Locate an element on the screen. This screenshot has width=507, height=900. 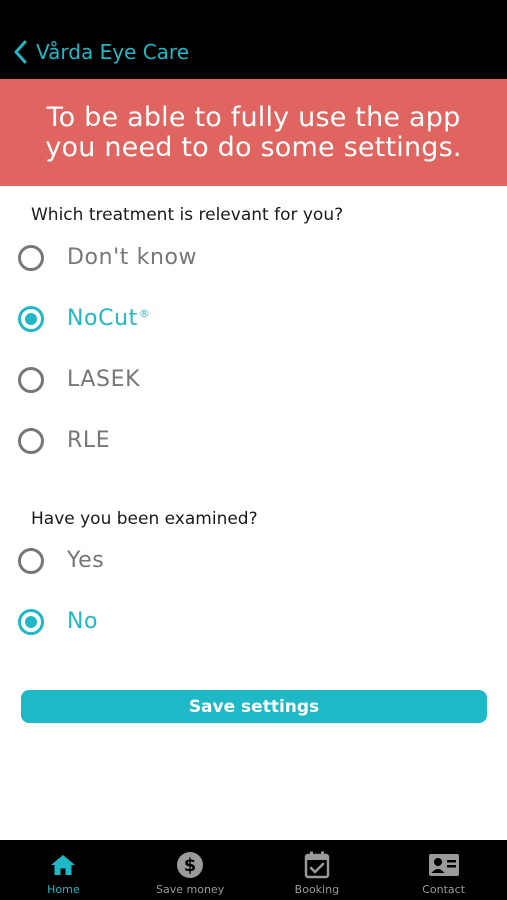
tab-bar: Home $ Save money Booking Contact is located at coordinates (253, 870).